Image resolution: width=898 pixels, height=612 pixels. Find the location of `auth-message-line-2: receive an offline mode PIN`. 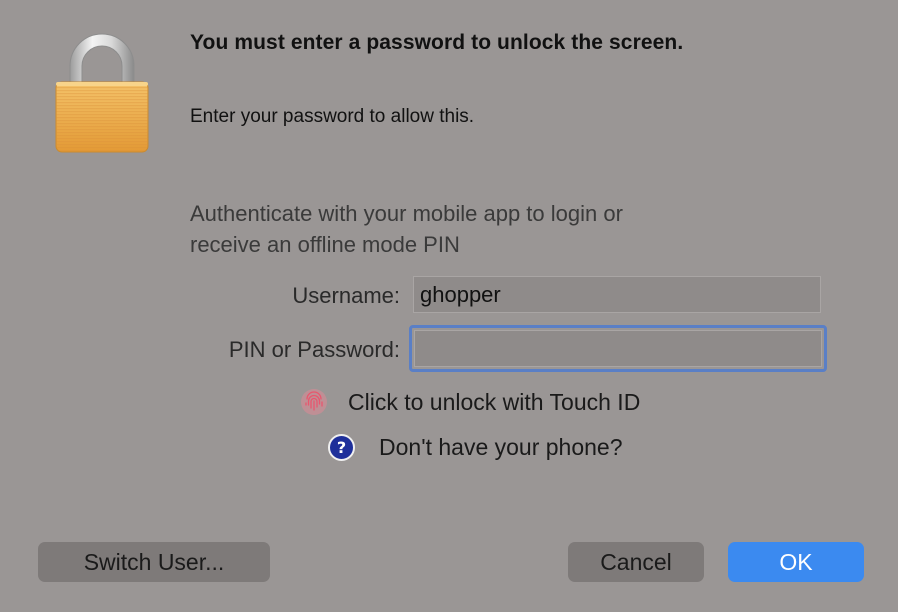

auth-message-line-2: receive an offline mode PIN is located at coordinates (325, 244).